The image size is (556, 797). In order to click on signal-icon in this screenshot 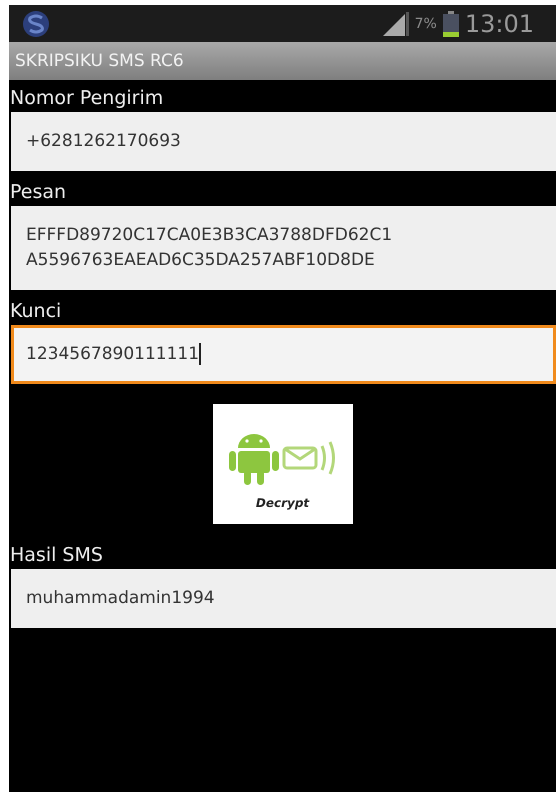, I will do `click(395, 24)`.